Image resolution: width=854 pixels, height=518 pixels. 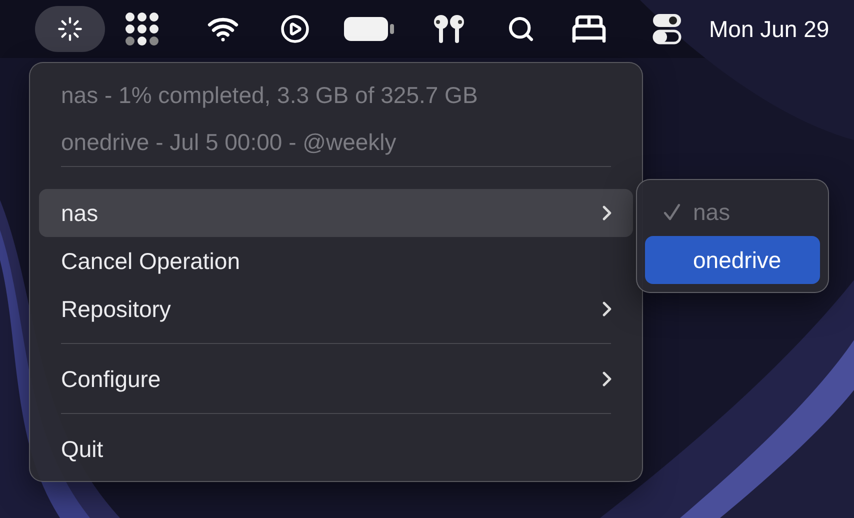 What do you see at coordinates (336, 309) in the screenshot?
I see `menu-item: Repository` at bounding box center [336, 309].